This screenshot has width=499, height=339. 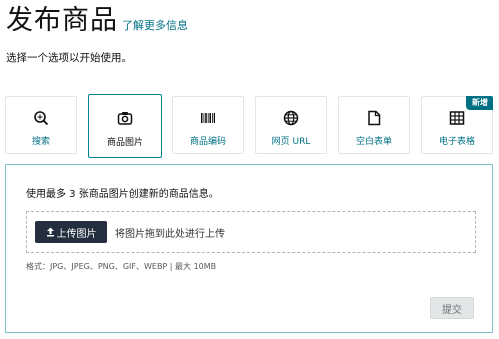 I want to click on upload-image-button: 上传图片, so click(x=71, y=232).